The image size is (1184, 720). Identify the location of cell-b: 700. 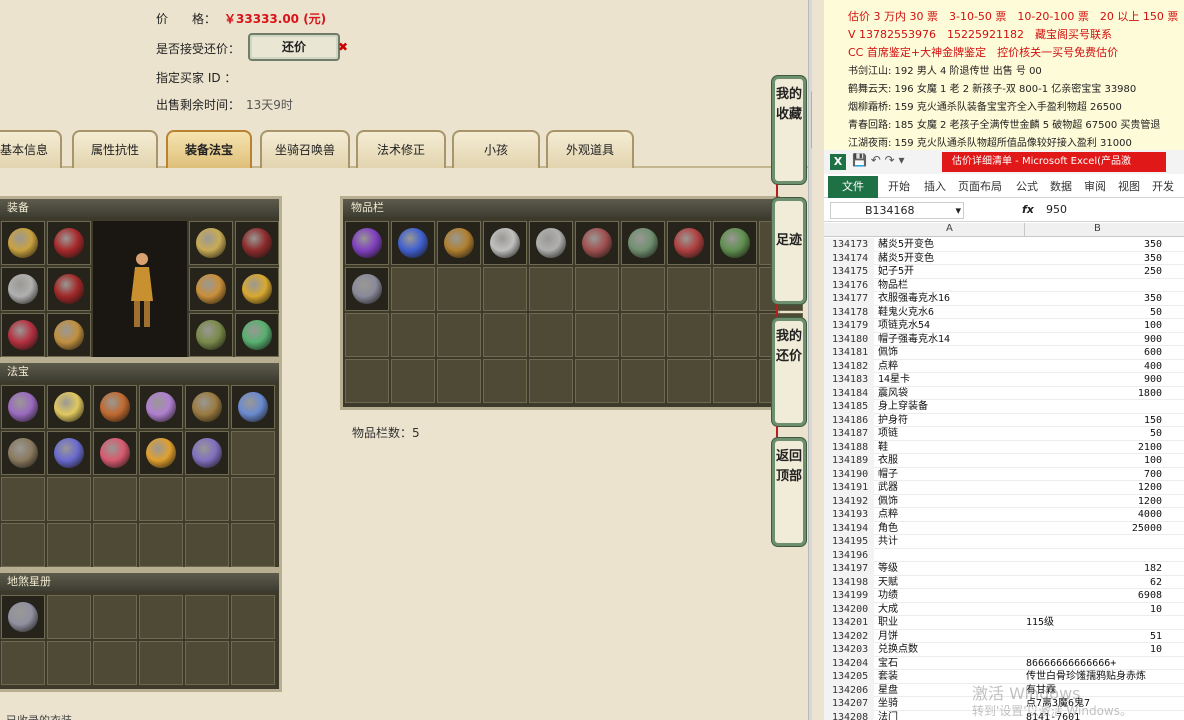
(1096, 475).